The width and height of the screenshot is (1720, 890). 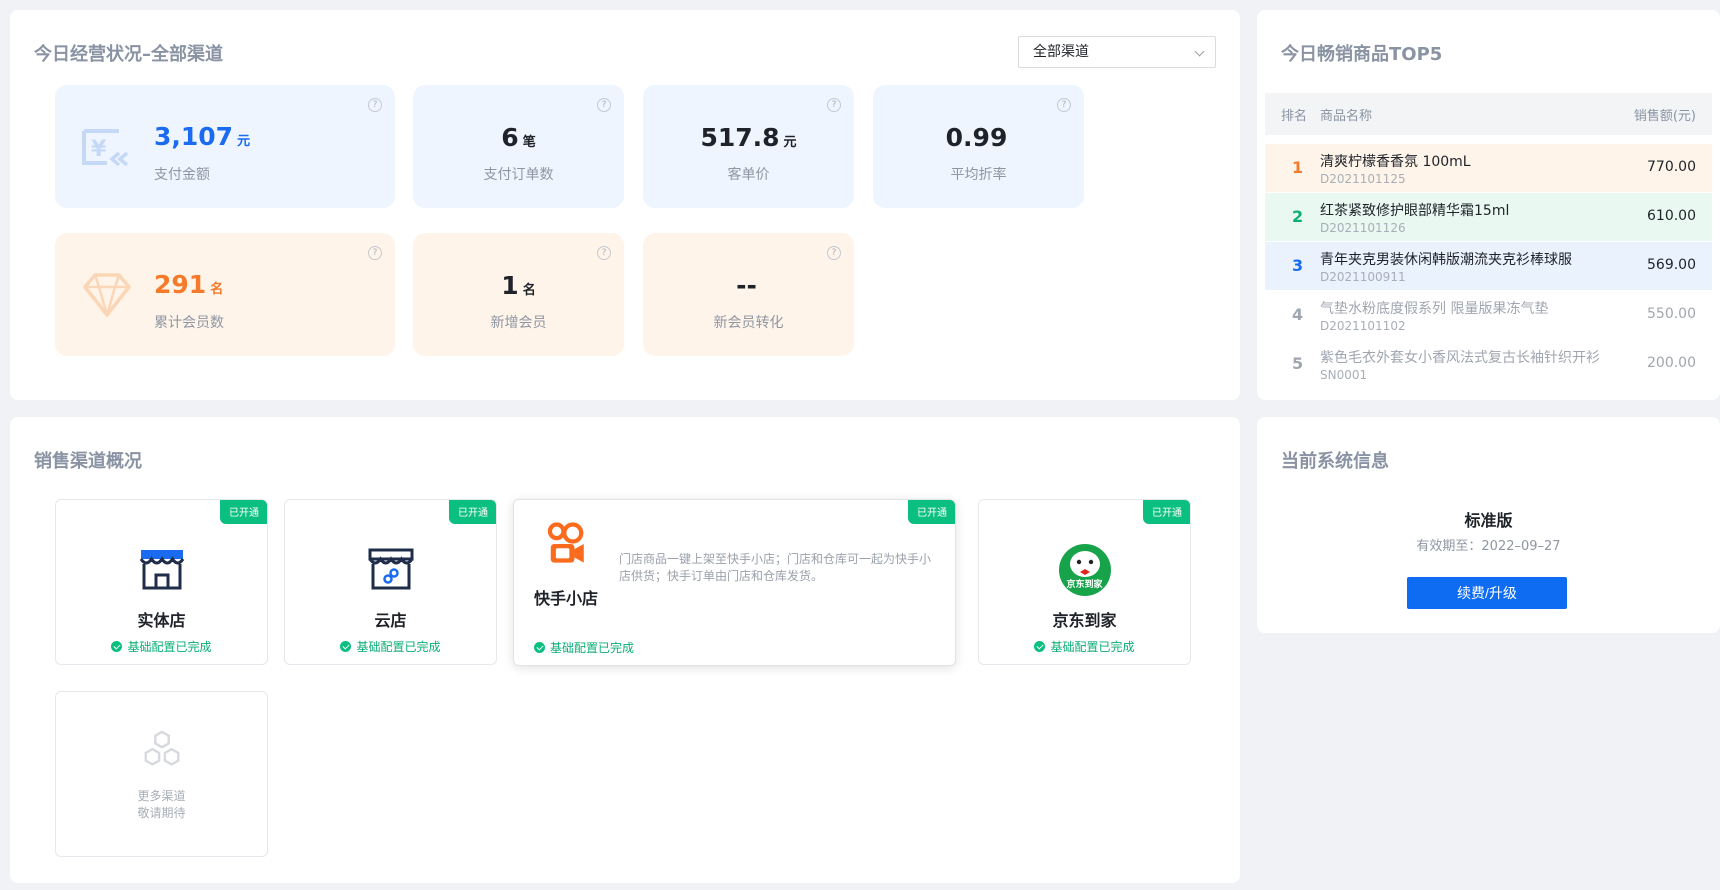 I want to click on rank-number: 5, so click(x=1298, y=363).